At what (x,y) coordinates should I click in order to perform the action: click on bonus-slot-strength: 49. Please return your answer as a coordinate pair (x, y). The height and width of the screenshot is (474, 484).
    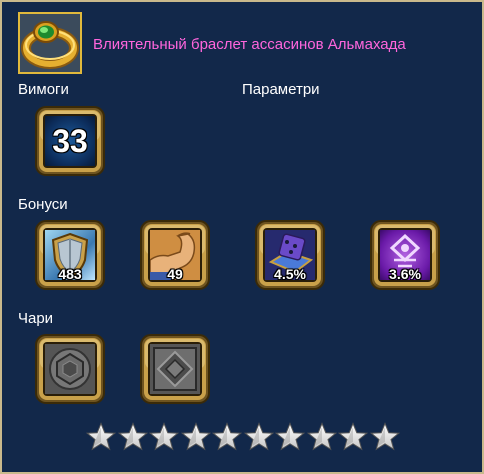
    Looking at the image, I should click on (175, 255).